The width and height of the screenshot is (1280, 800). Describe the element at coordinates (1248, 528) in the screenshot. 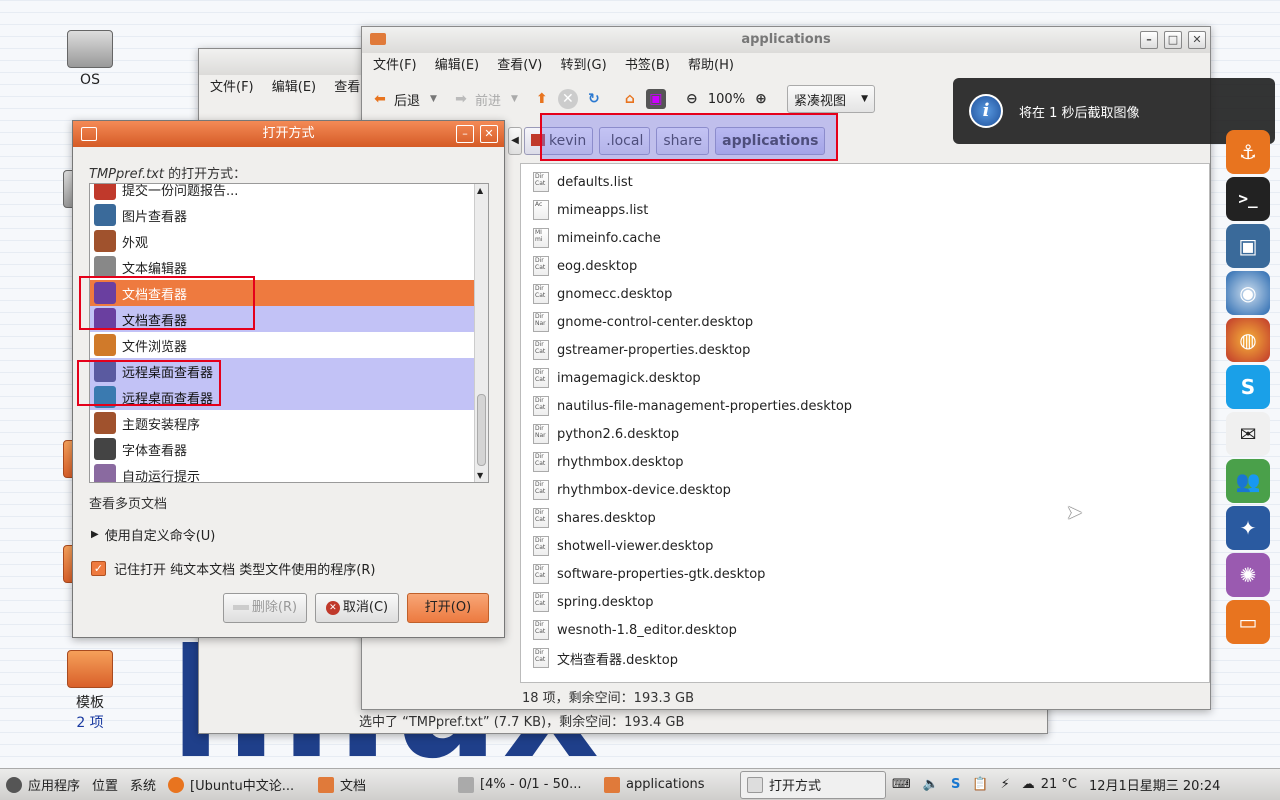

I see `thunderbird-icon: ✦` at that location.